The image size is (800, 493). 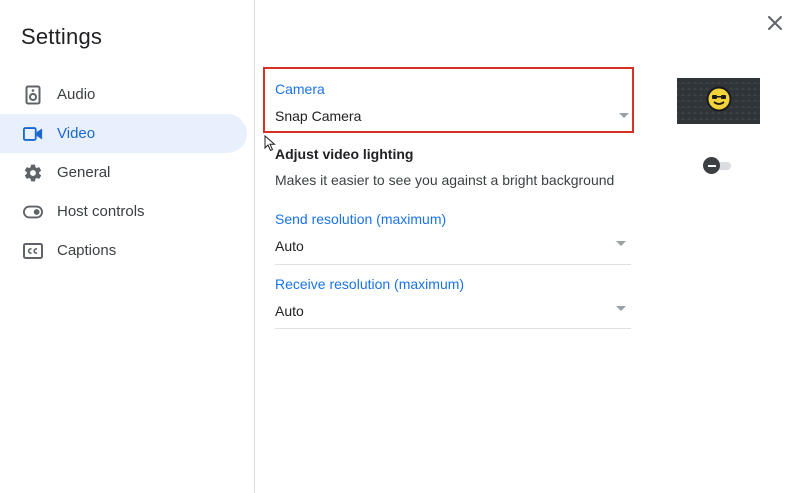 I want to click on camera-value: Snap Camera, so click(x=318, y=116).